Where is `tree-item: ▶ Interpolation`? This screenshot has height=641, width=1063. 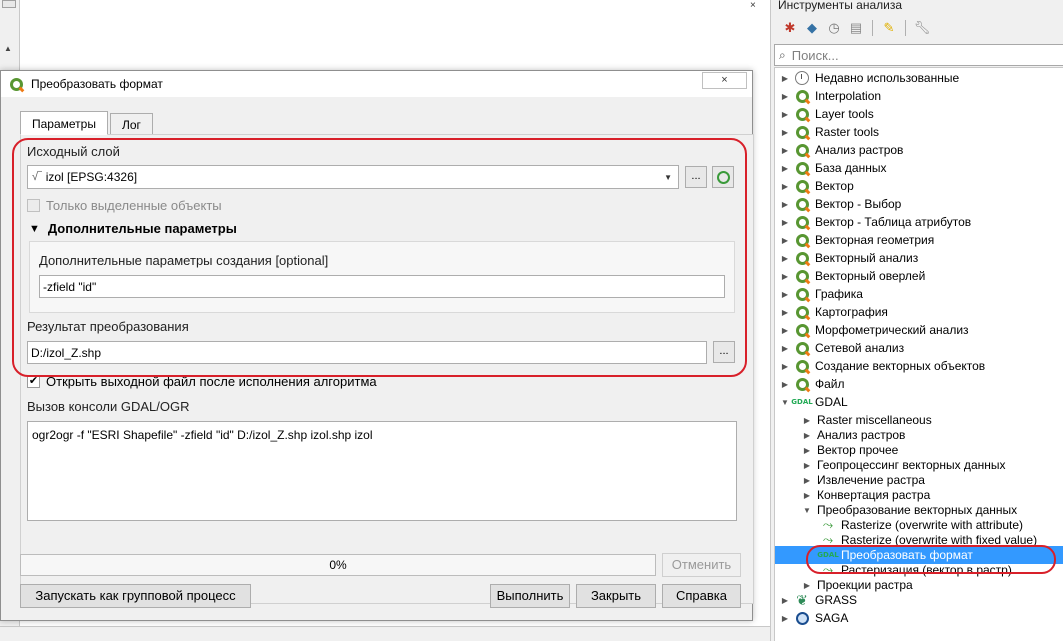 tree-item: ▶ Interpolation is located at coordinates (919, 96).